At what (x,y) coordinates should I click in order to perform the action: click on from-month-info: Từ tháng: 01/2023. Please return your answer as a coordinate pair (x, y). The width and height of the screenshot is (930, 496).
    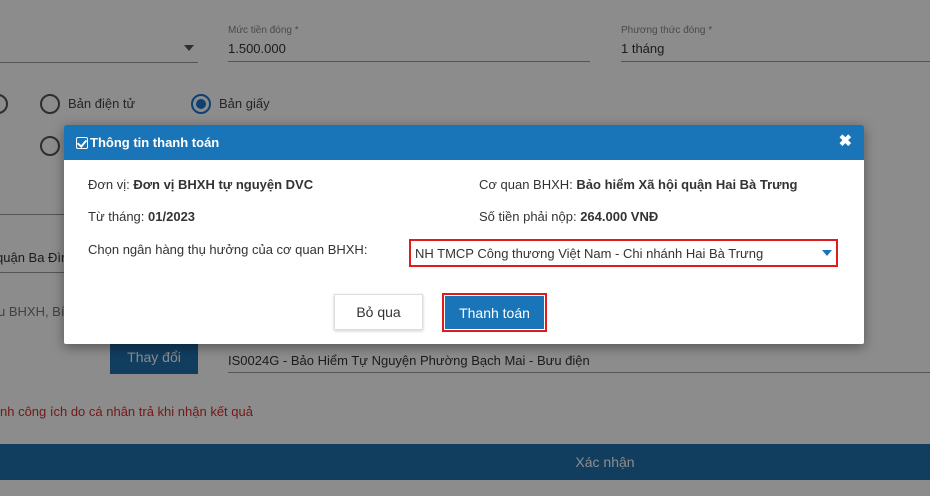
    Looking at the image, I should click on (141, 216).